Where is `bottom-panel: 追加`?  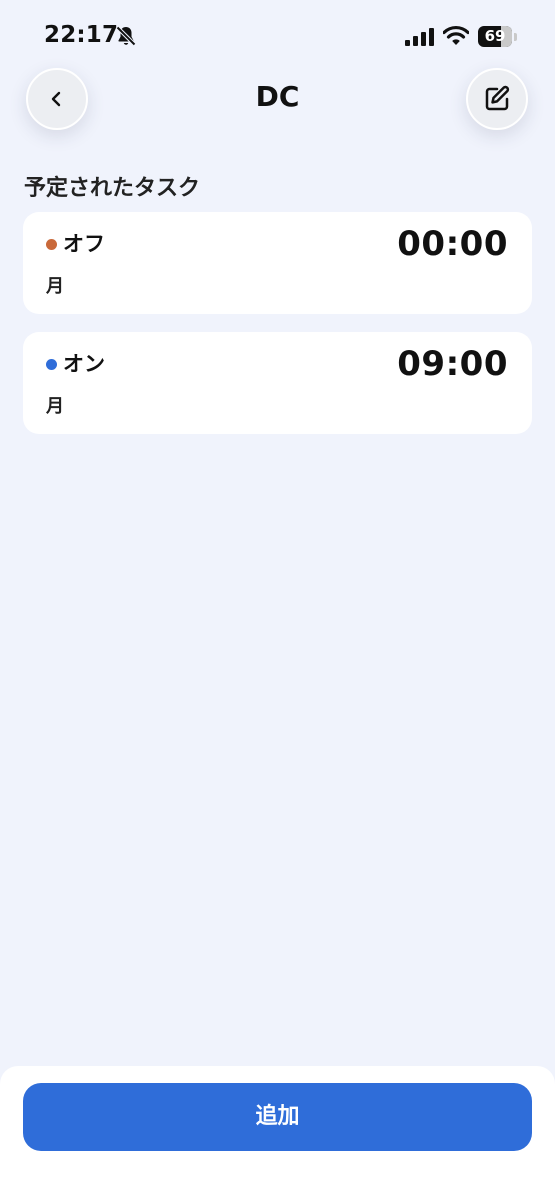
bottom-panel: 追加 is located at coordinates (277, 1133).